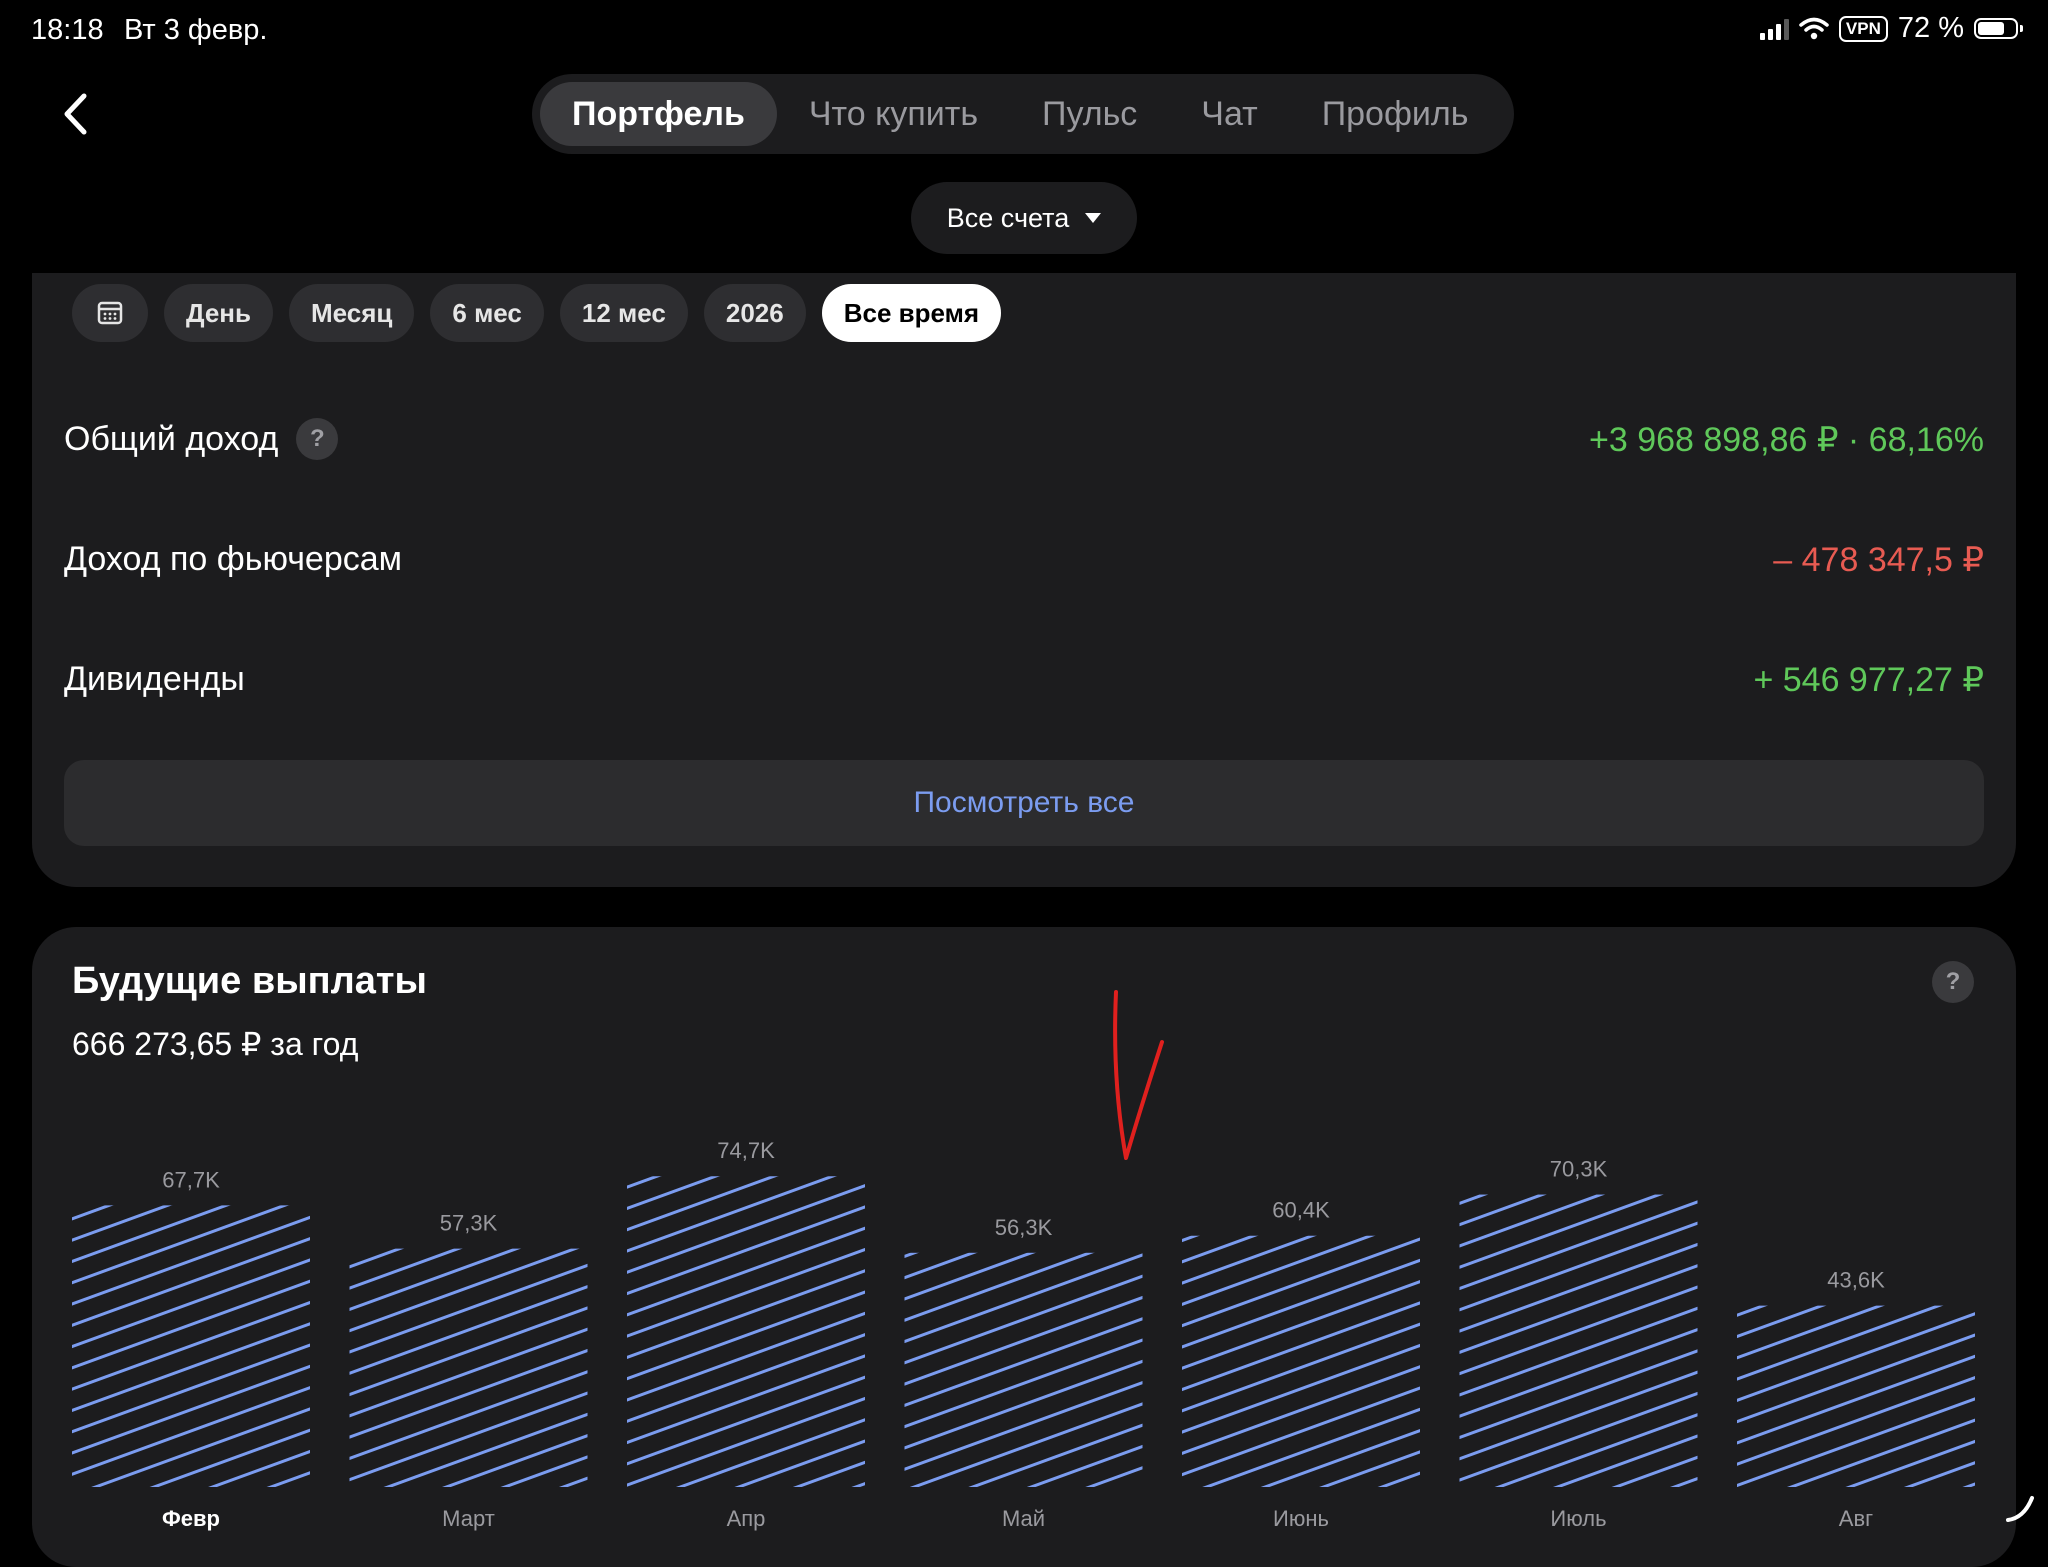 The image size is (2048, 1567). What do you see at coordinates (191, 1179) in the screenshot?
I see `bar-value-label: 67,7K` at bounding box center [191, 1179].